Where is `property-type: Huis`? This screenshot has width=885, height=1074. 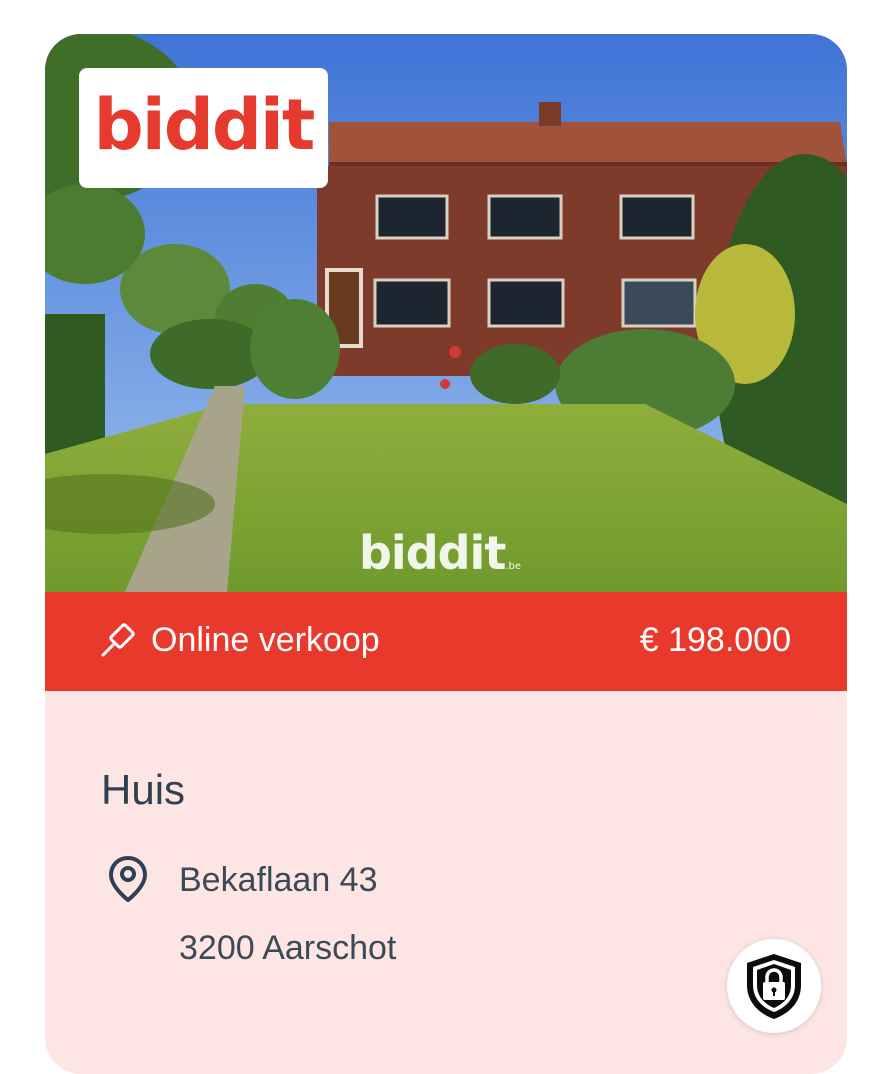
property-type: Huis is located at coordinates (143, 789).